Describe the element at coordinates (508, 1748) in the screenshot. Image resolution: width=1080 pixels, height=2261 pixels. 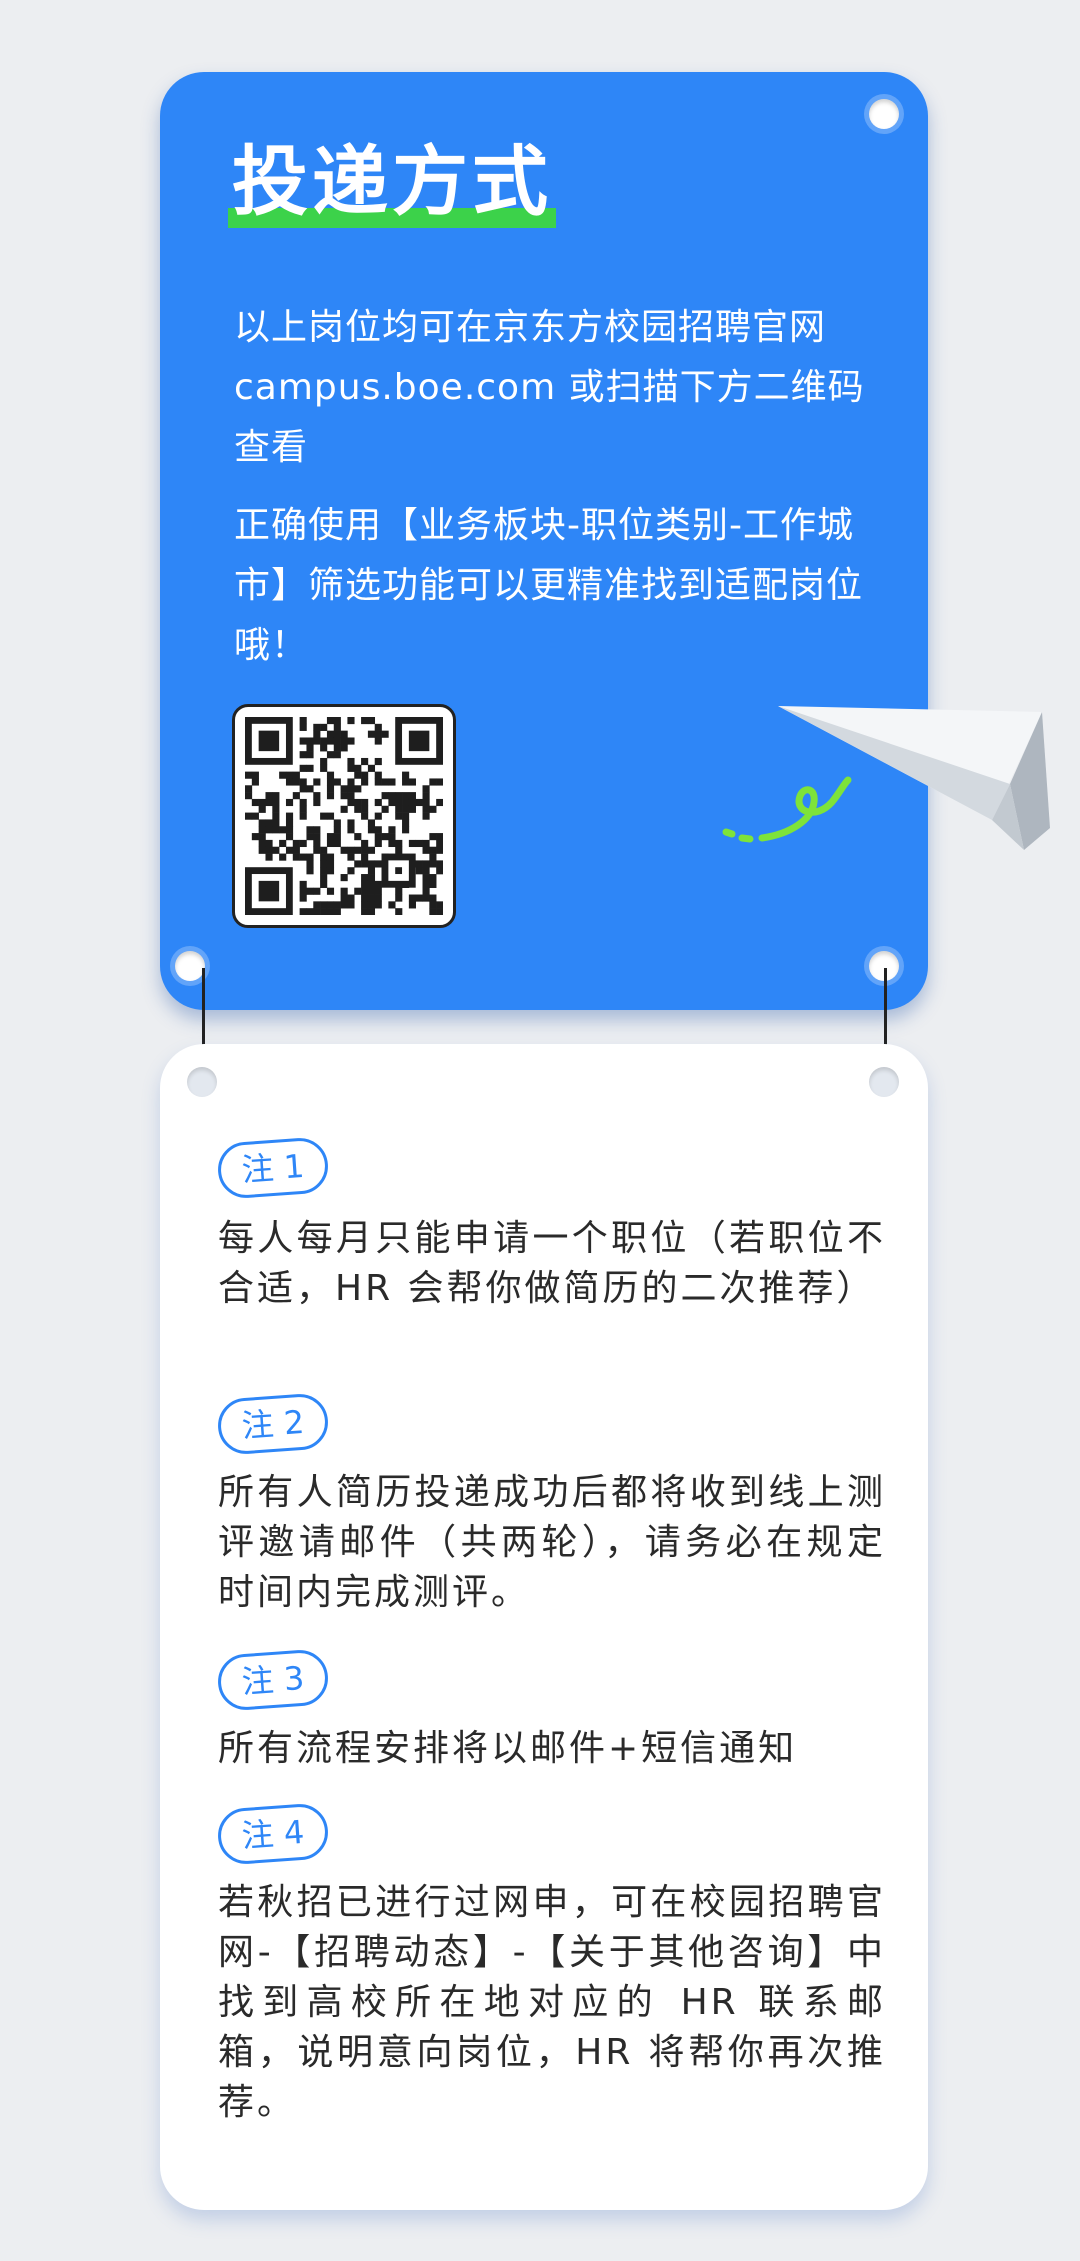
I see `note-text-3: 所有流程安排将以邮件+短信通知` at that location.